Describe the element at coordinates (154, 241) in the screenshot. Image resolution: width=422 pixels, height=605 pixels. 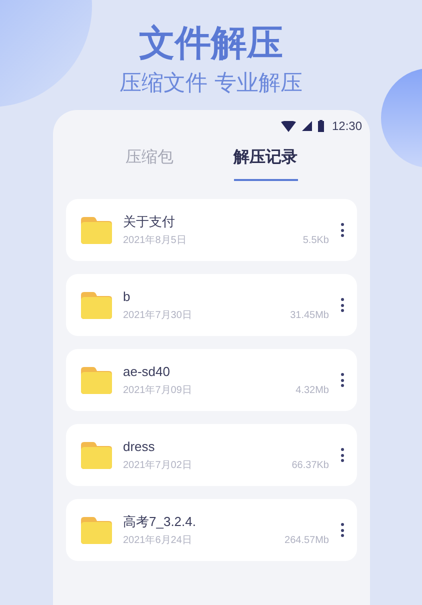
I see `file-date: 2021年8月5日` at that location.